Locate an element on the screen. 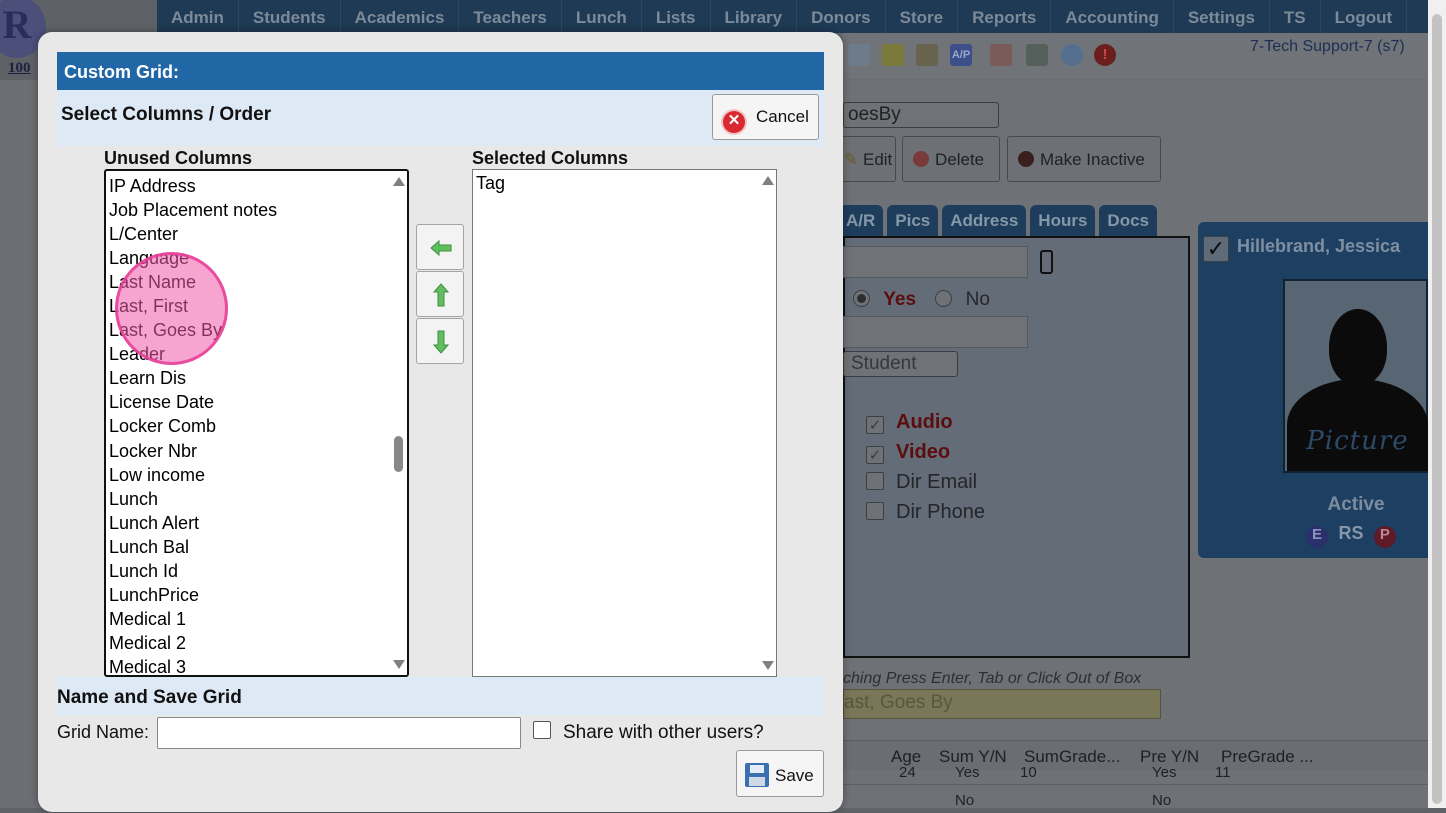 Image resolution: width=1446 pixels, height=813 pixels. nav-item-settings: Settings is located at coordinates (1222, 16).